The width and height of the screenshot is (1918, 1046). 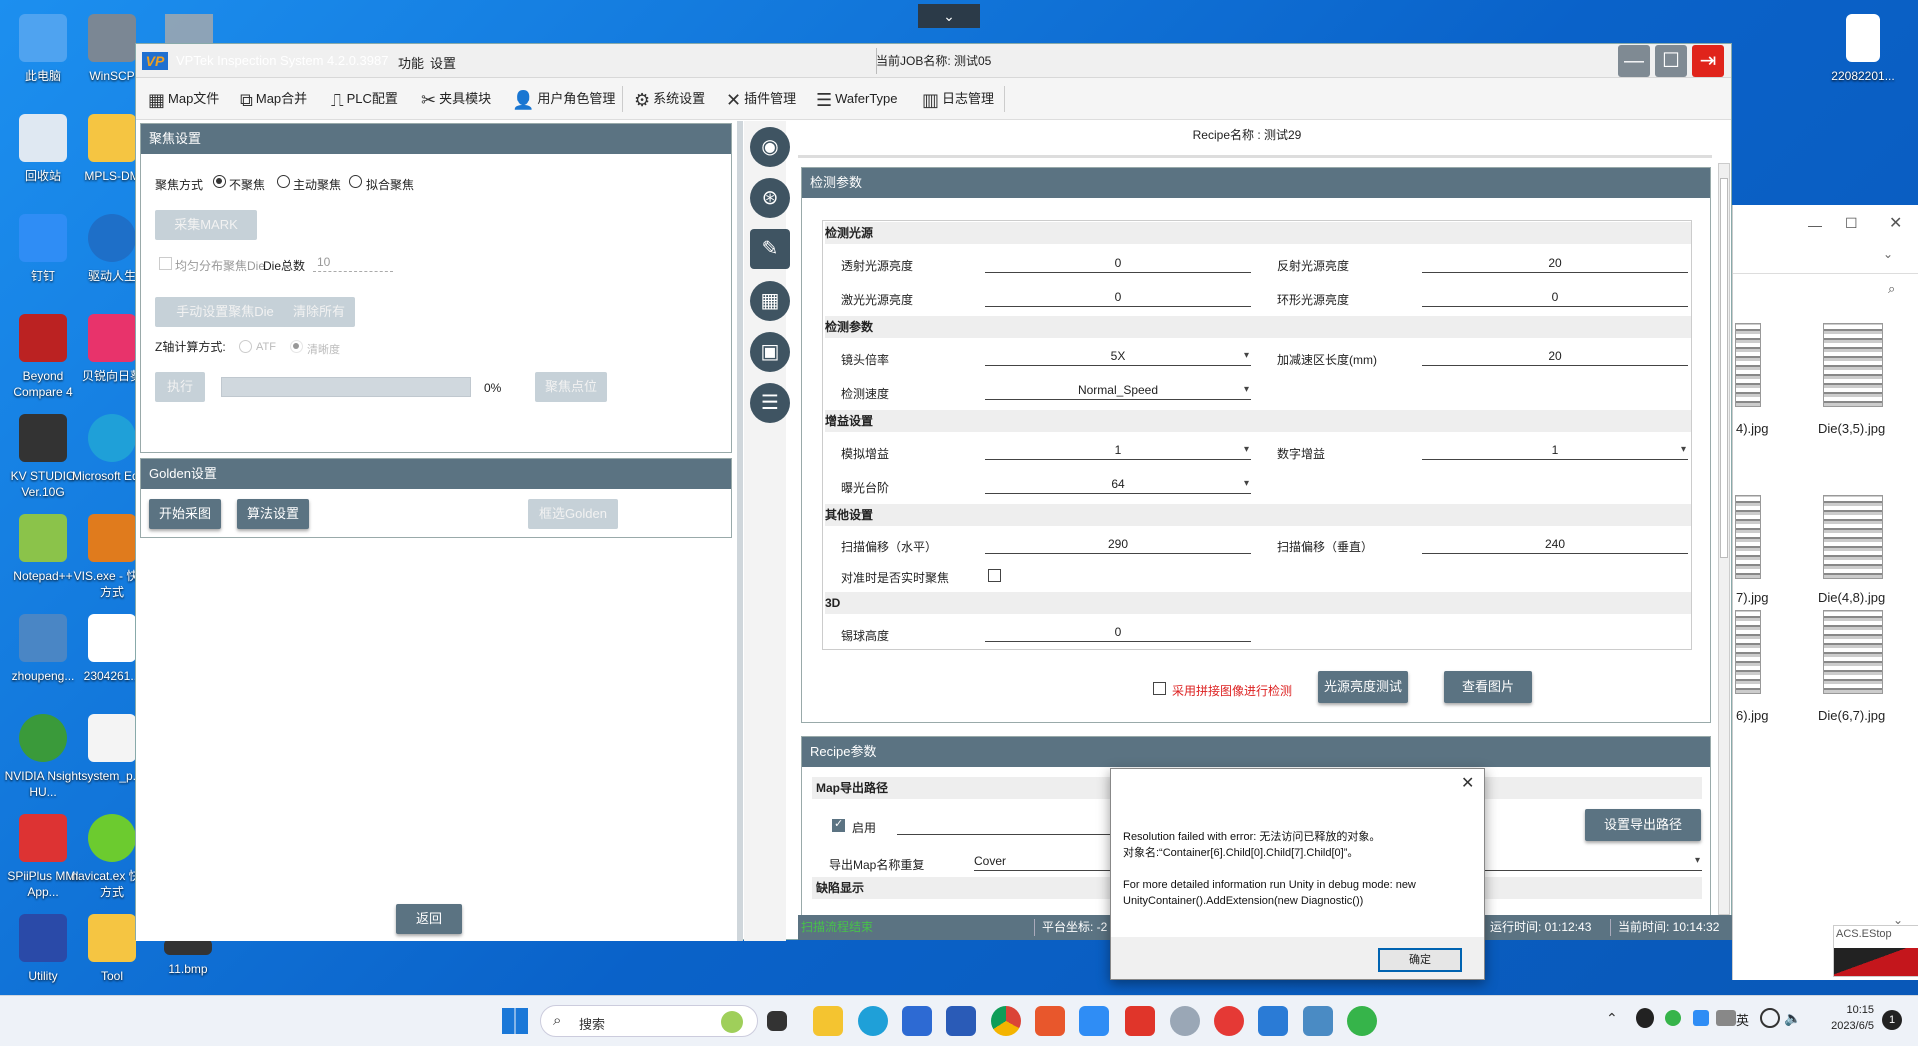 I want to click on explorer-maximize: ☐, so click(x=1851, y=223).